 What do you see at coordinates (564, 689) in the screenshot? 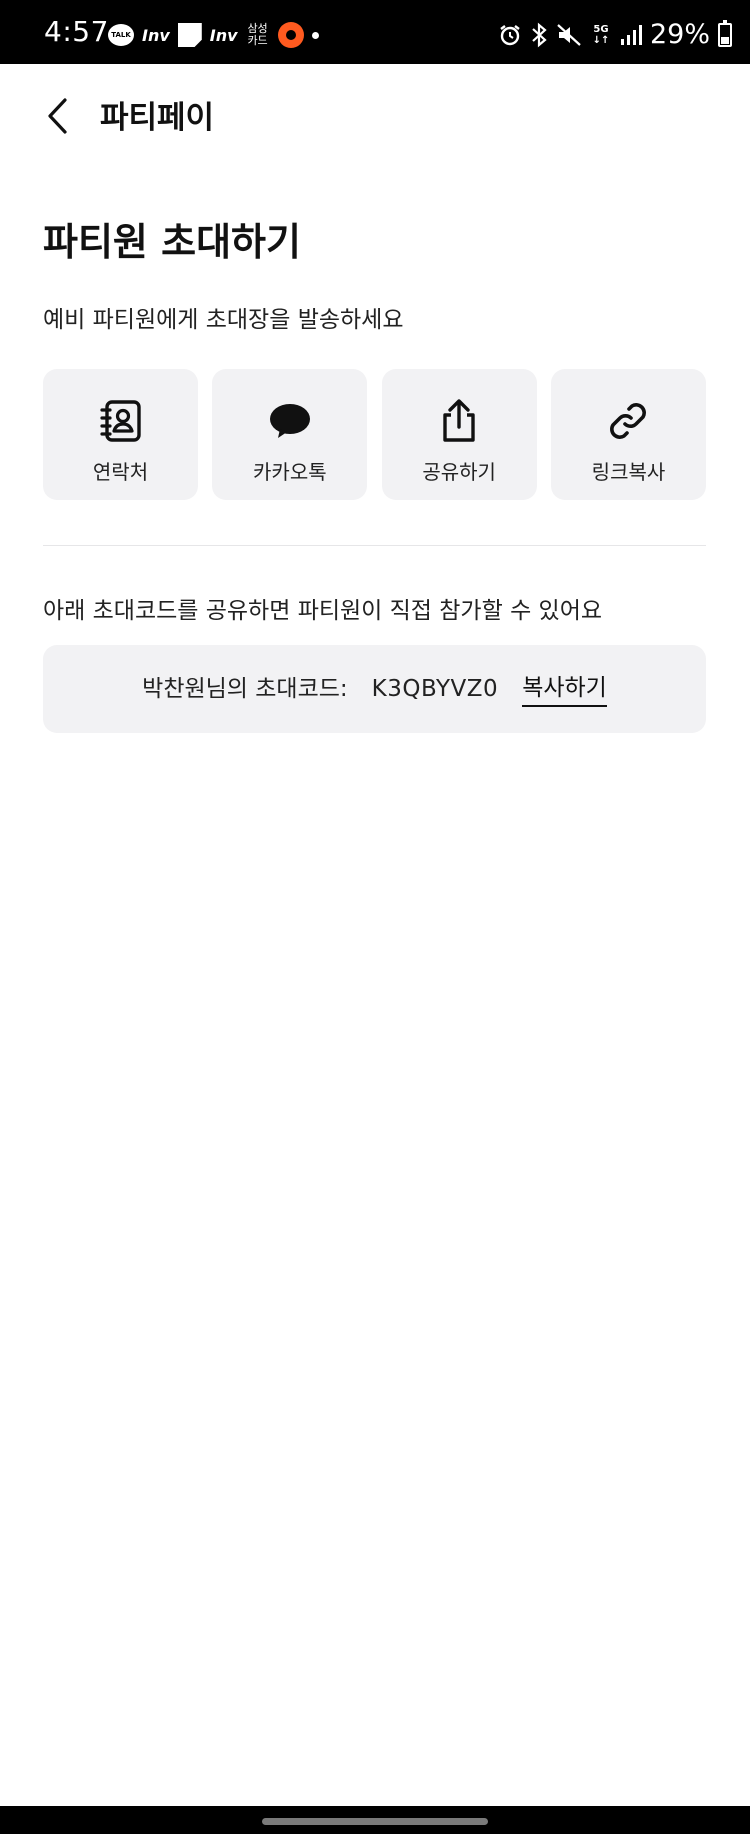
I see `copy-code-button: 복사하기` at bounding box center [564, 689].